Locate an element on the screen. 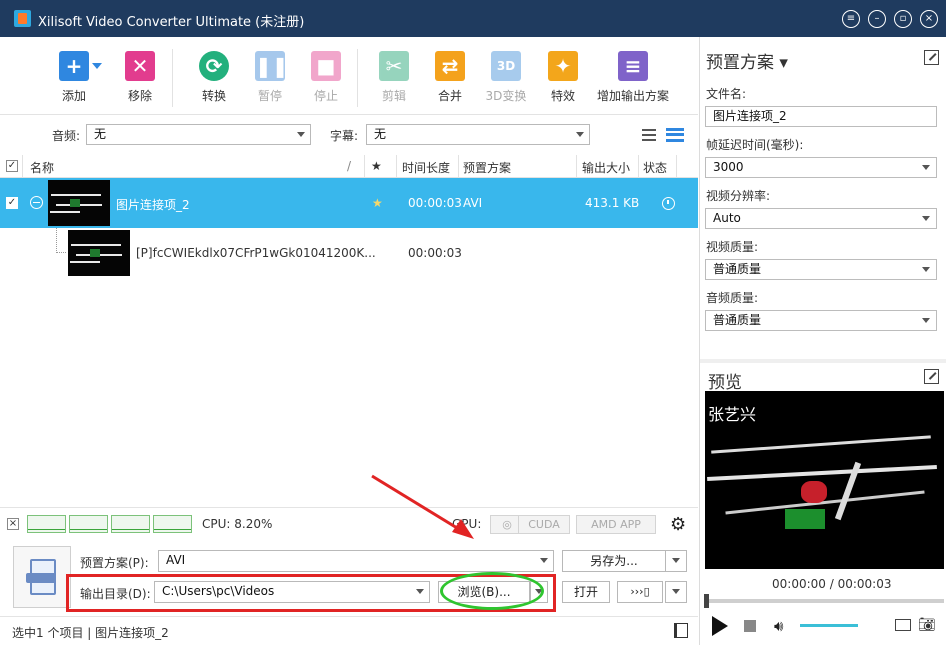 The width and height of the screenshot is (946, 645). column-profile: 预置方案 is located at coordinates (487, 167).